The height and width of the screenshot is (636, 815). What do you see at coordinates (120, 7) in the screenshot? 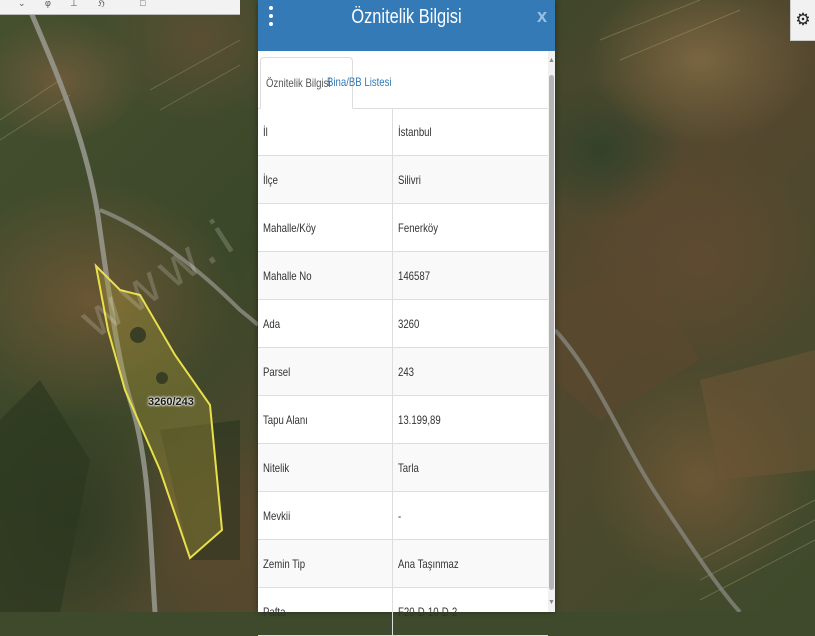
I see `map-toolbar: ⌄ φ ⊥ ℌ □` at bounding box center [120, 7].